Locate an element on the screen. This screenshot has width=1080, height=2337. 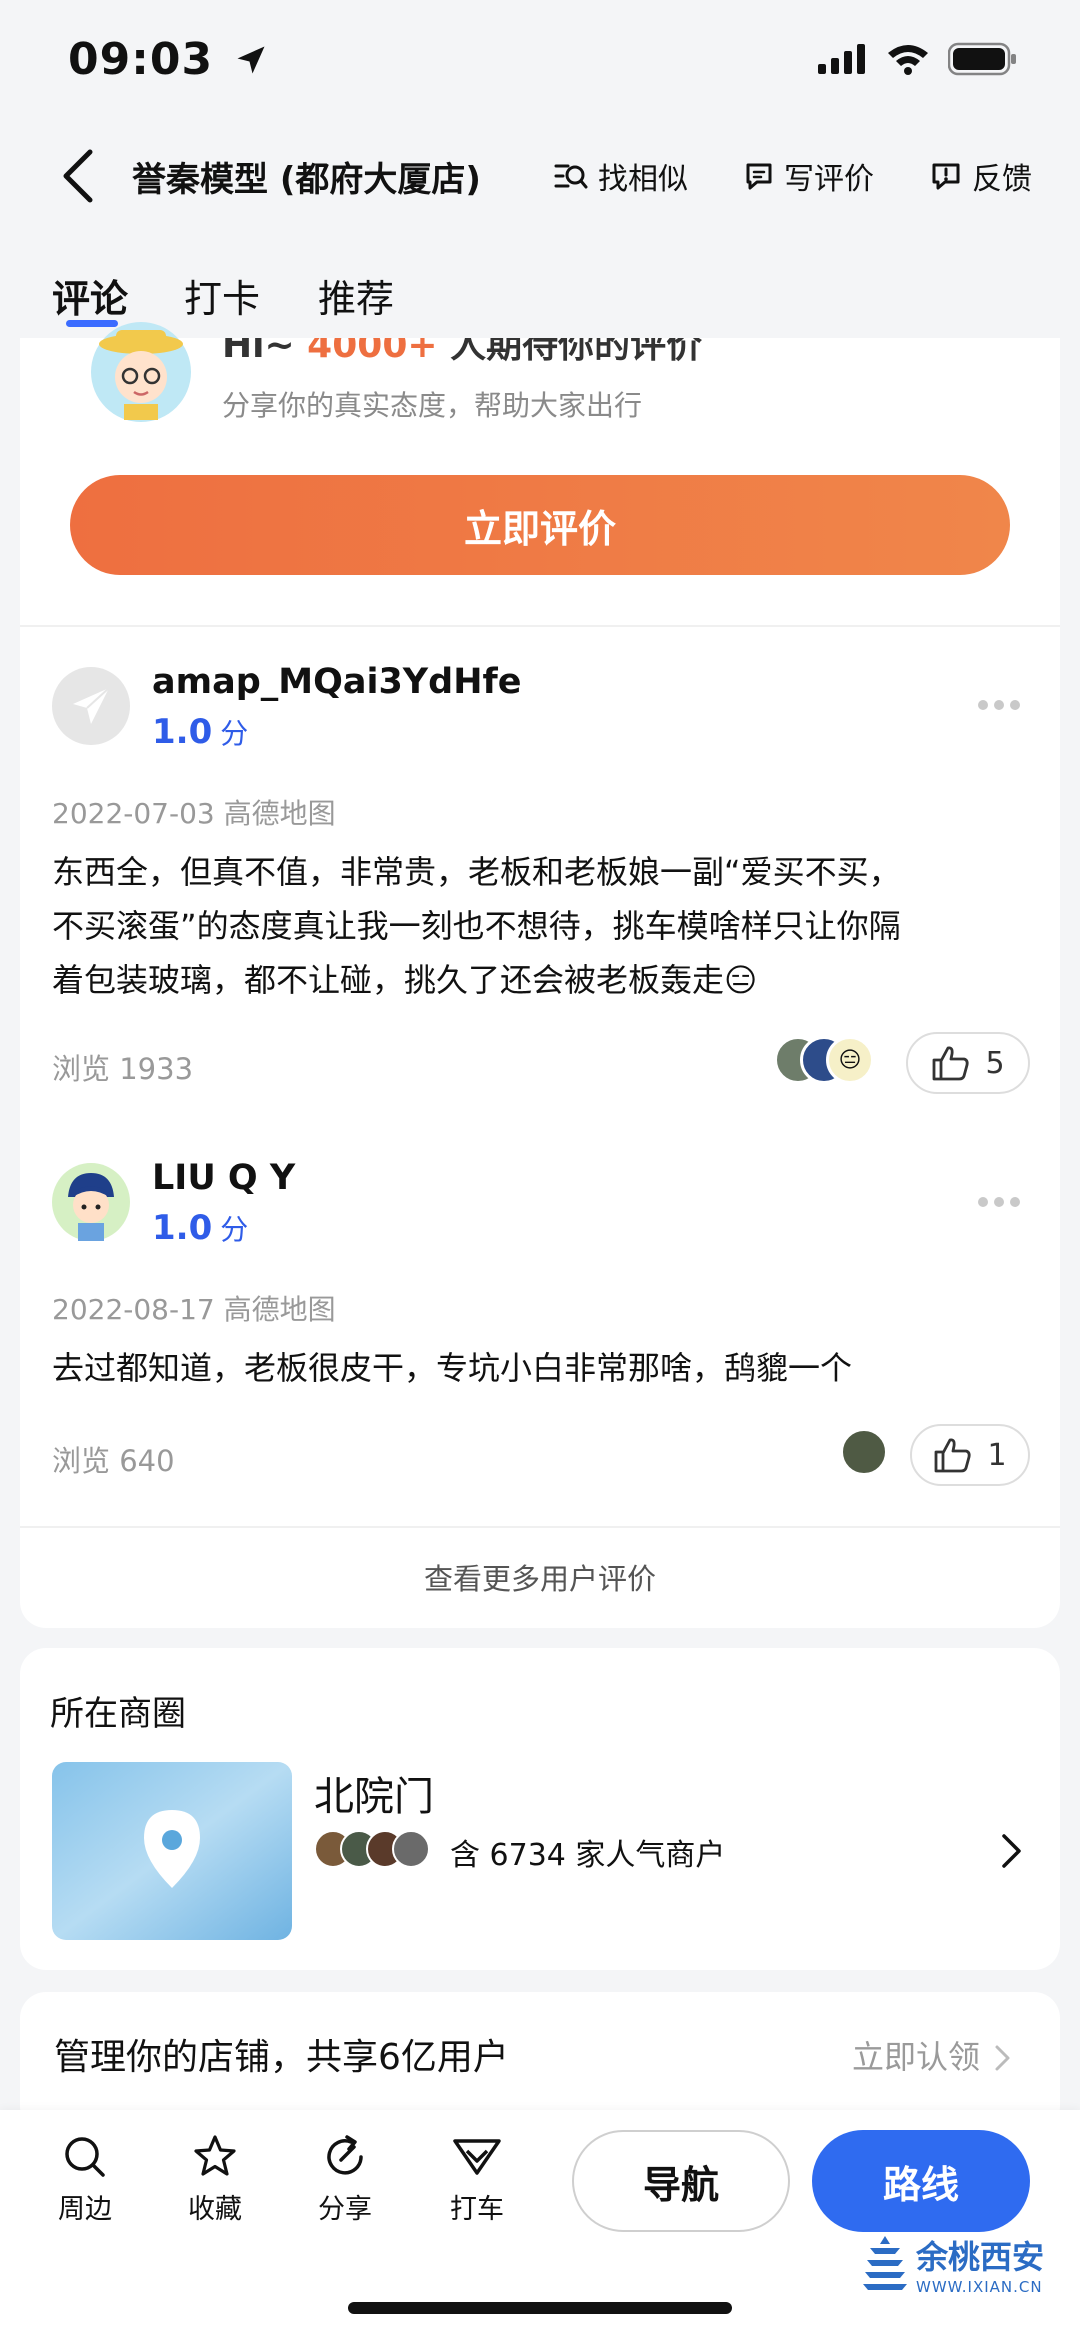
claim-link: 立即认领 is located at coordinates (932, 2055).